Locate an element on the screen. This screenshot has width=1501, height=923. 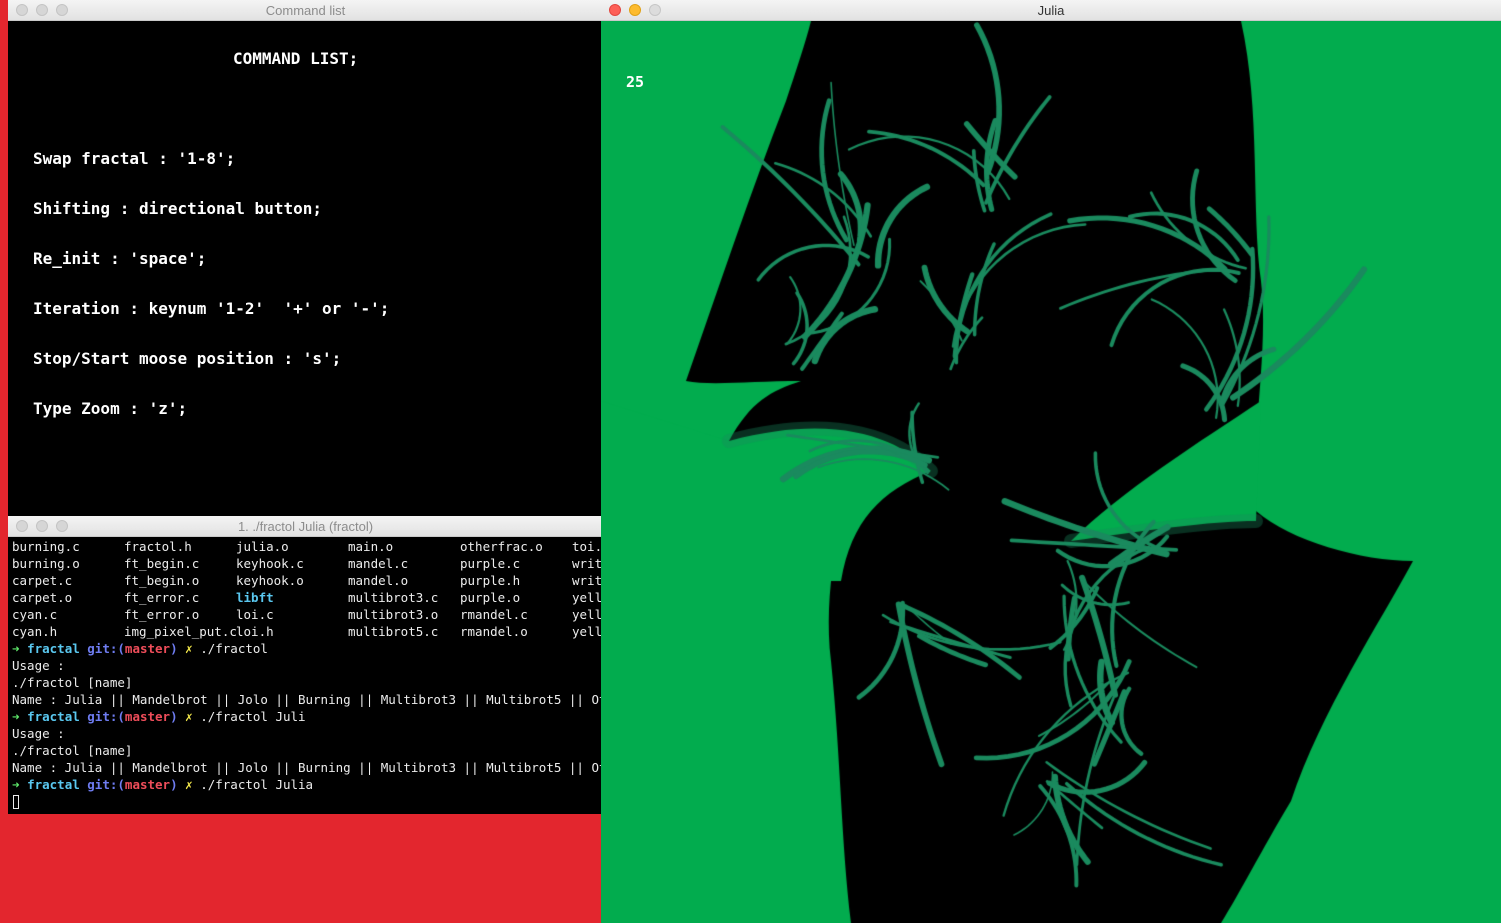
terminal-titlebar: 1. ./fractol Julia (fractol) is located at coordinates (305, 526).